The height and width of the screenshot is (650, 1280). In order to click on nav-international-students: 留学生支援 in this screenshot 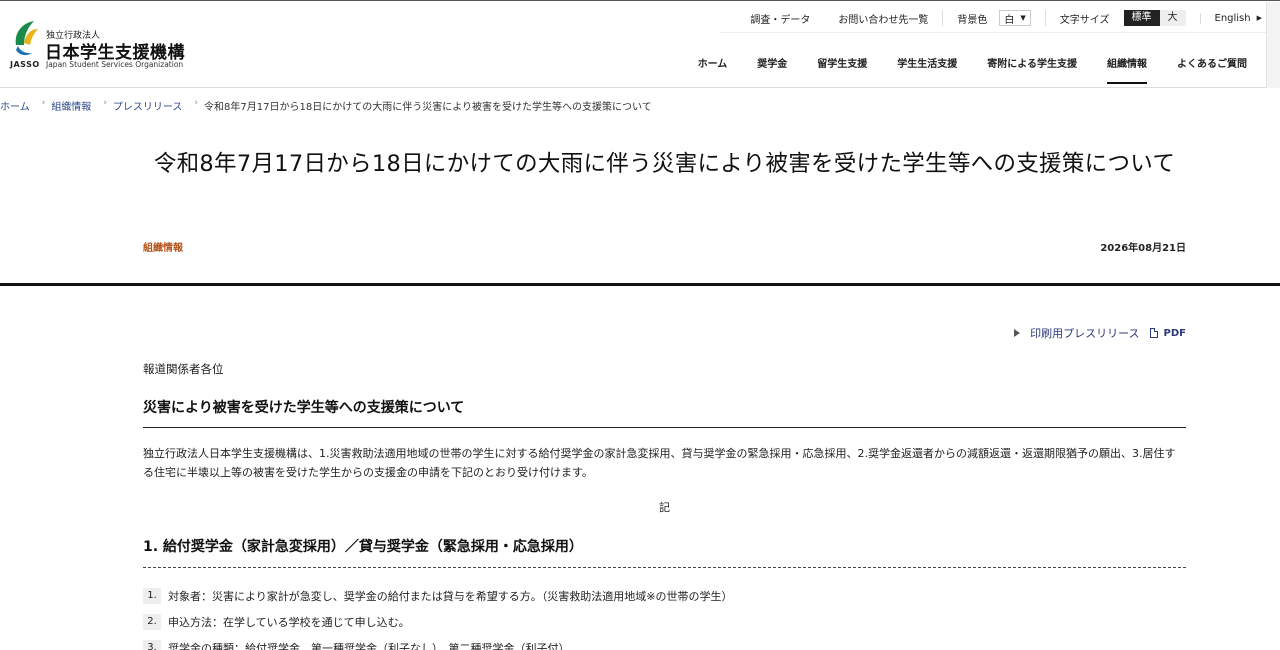, I will do `click(842, 62)`.